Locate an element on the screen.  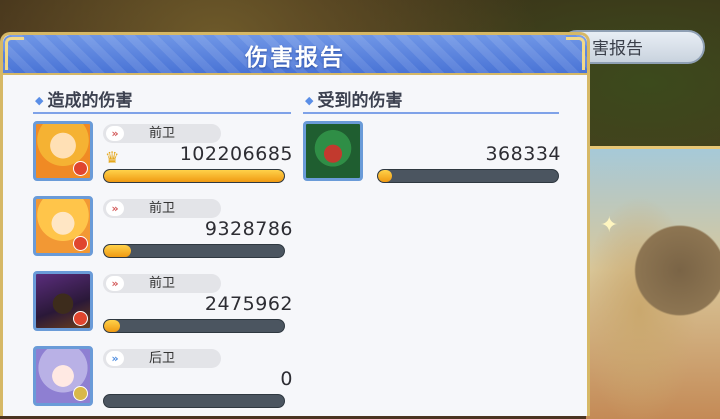
damage-value: 9328786 is located at coordinates (248, 229).